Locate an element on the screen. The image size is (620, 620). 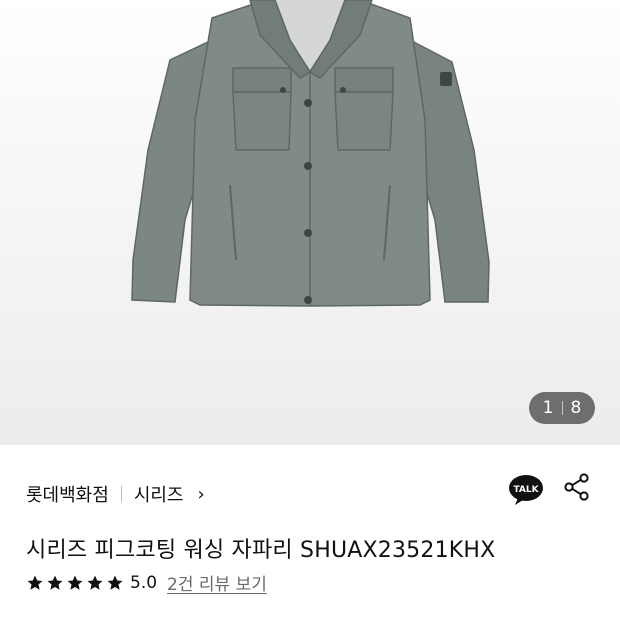
kakao-talk-label: TALK is located at coordinates (526, 490).